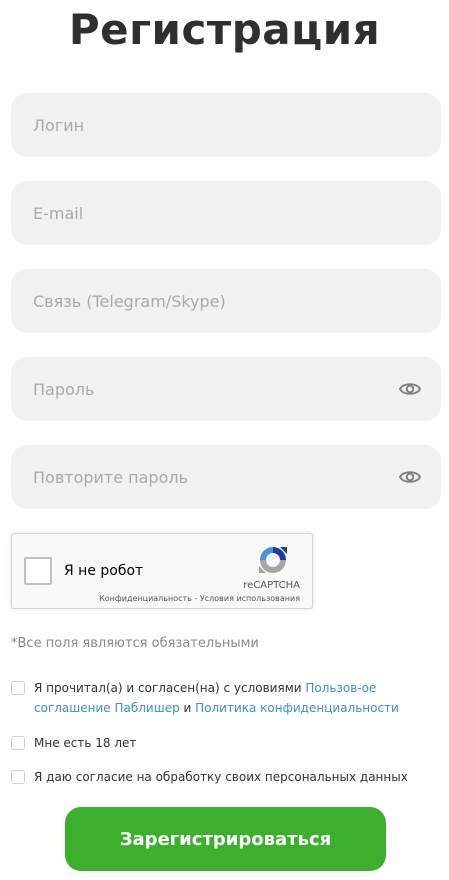 Image resolution: width=449 pixels, height=880 pixels. Describe the element at coordinates (145, 598) in the screenshot. I see `recaptcha-privacy-link: Конфиденциальность` at that location.